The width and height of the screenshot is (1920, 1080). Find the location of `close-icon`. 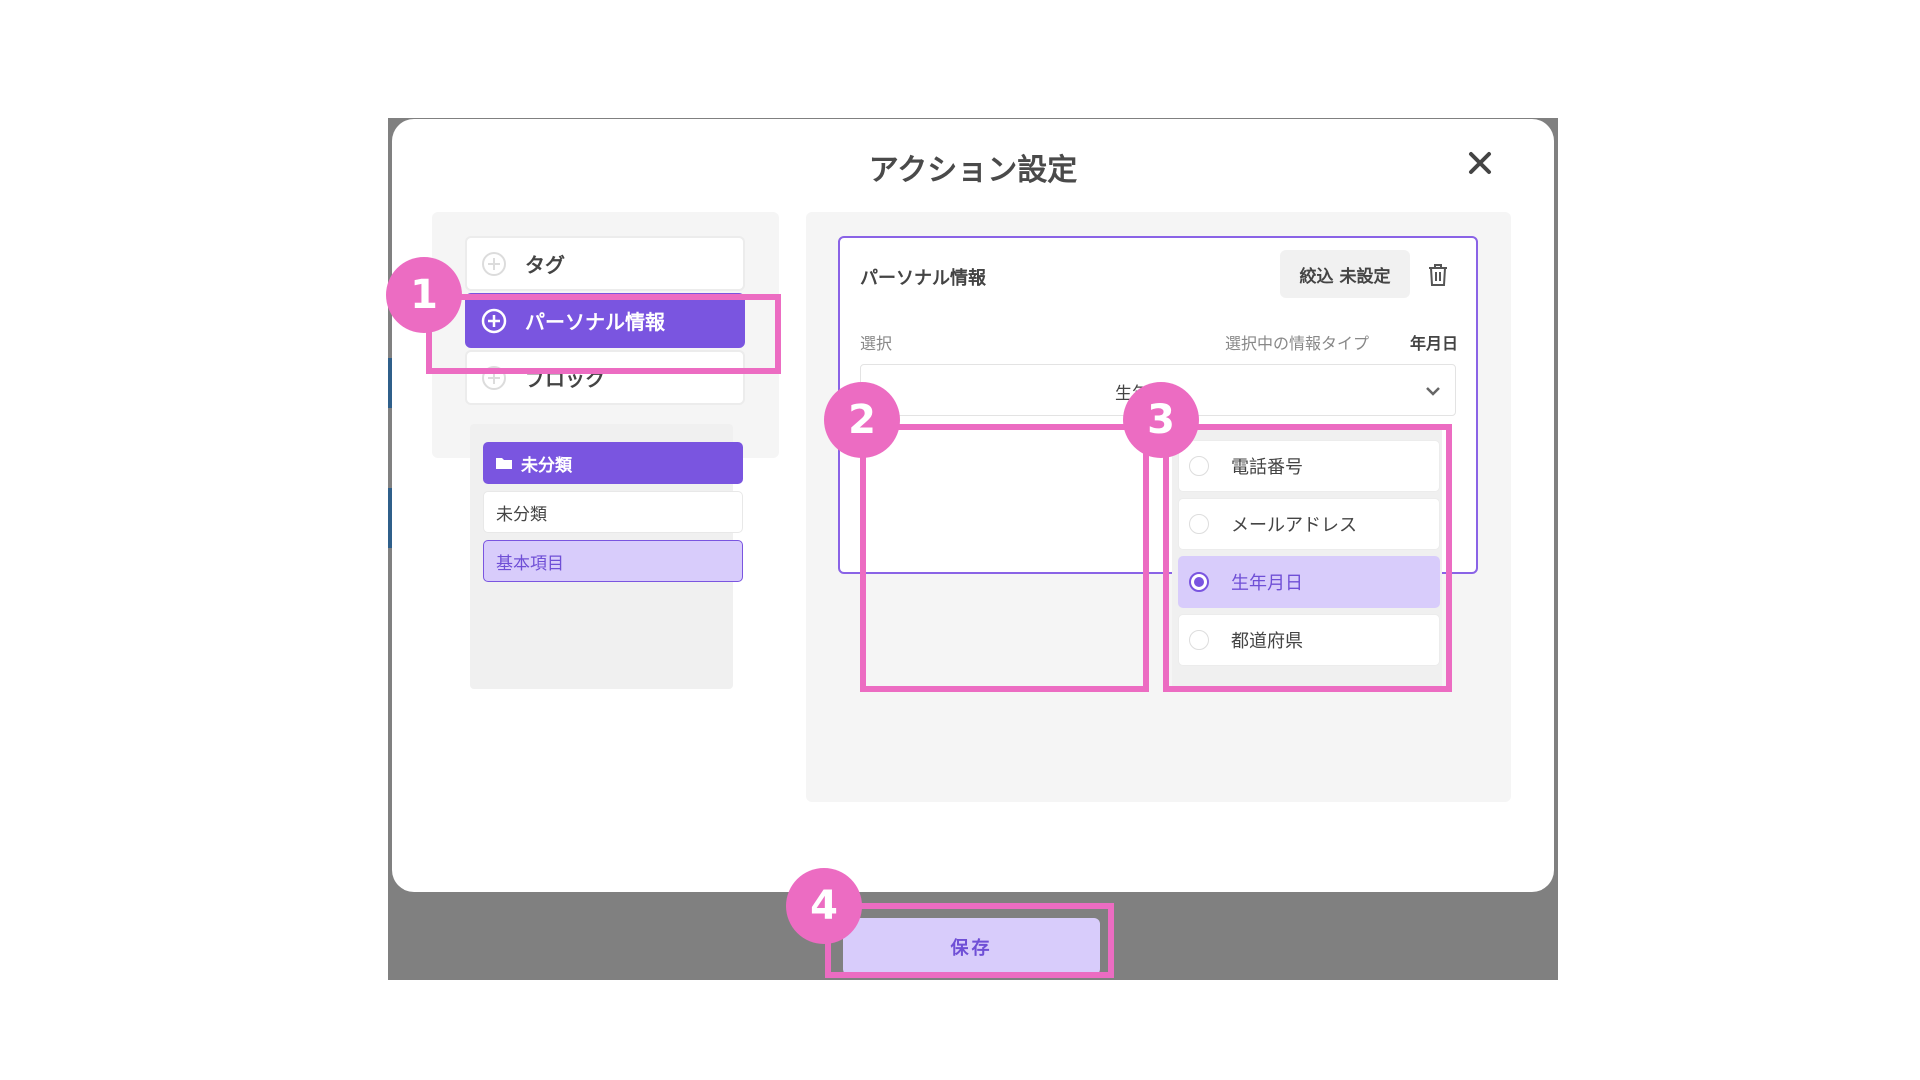

close-icon is located at coordinates (1480, 163).